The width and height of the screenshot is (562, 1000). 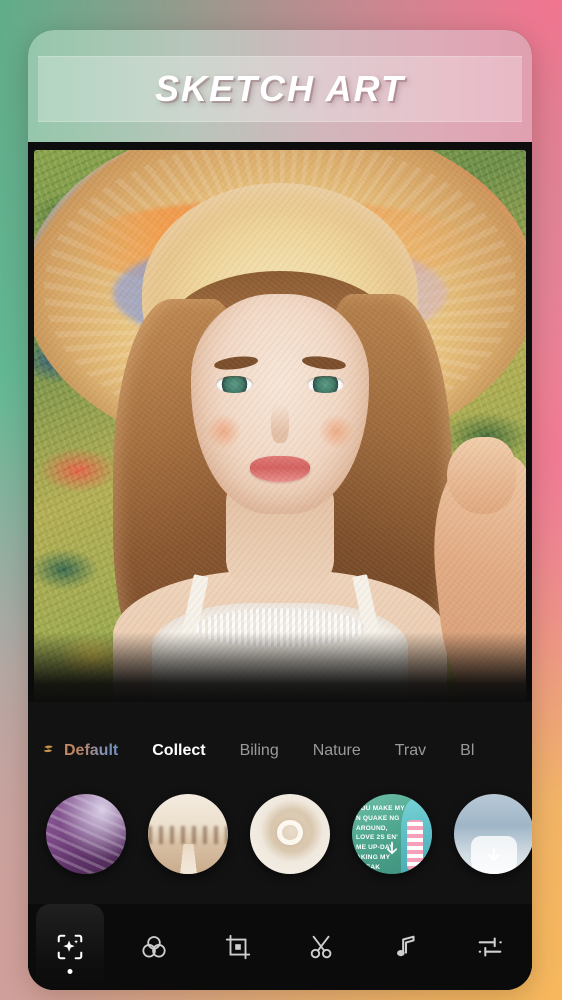 I want to click on tab-biling-label: Biling, so click(x=259, y=750).